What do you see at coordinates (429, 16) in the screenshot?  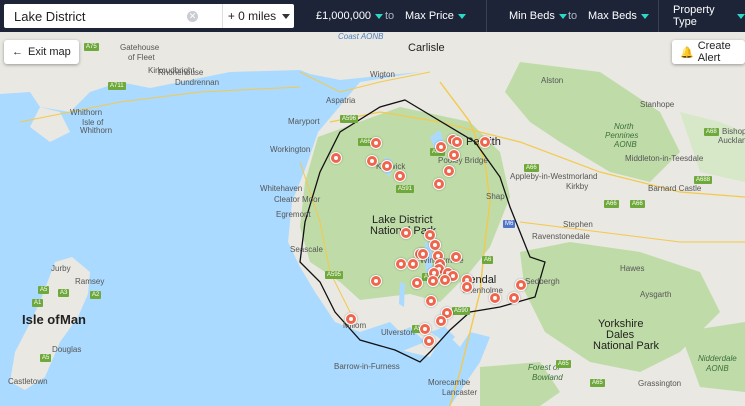 I see `max-price-value: Max Price` at bounding box center [429, 16].